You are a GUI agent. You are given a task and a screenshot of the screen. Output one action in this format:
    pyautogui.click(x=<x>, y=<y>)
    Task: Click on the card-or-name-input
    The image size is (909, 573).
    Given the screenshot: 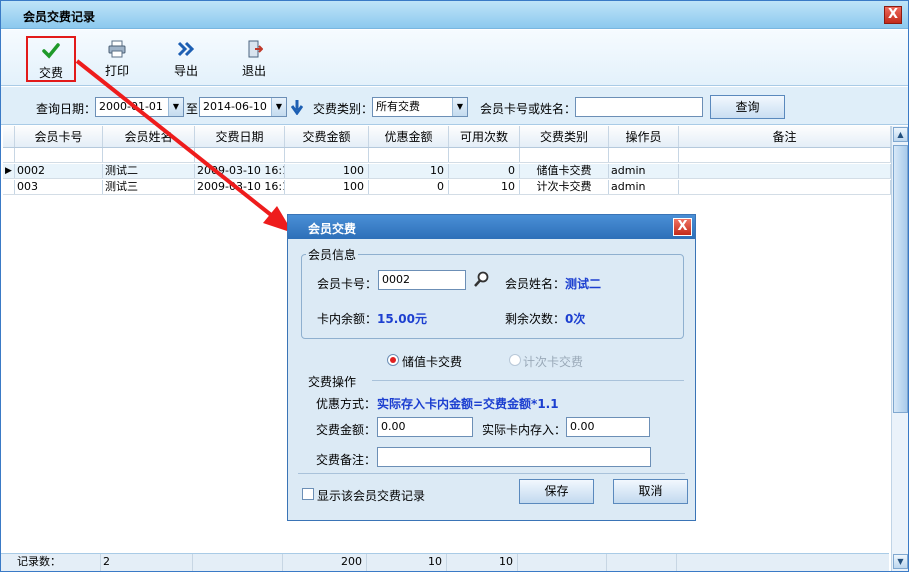 What is the action you would take?
    pyautogui.click(x=639, y=107)
    